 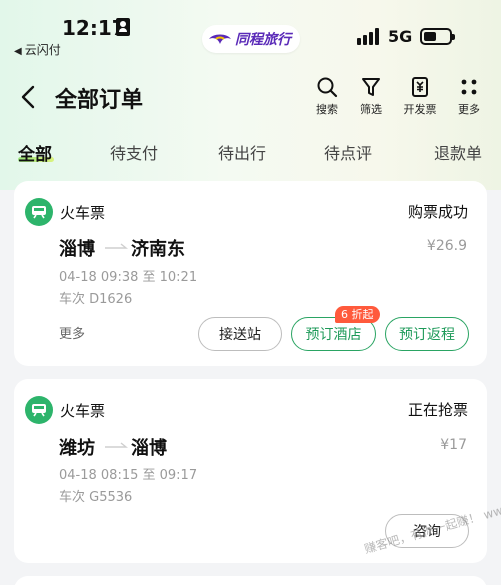 I want to click on tab-refunds: 退款单, so click(x=458, y=152).